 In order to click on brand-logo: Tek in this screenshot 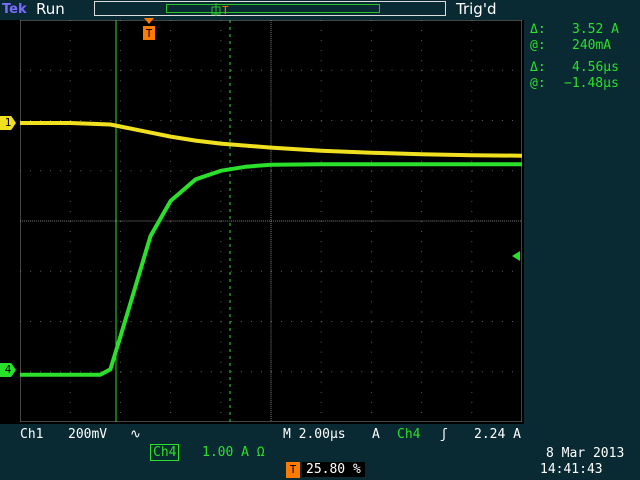, I will do `click(14, 9)`.